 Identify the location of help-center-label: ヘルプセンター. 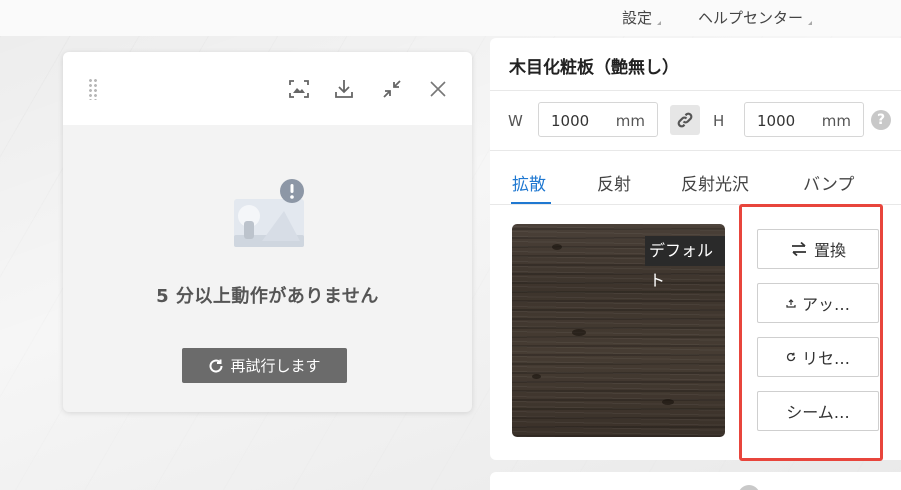
(751, 18).